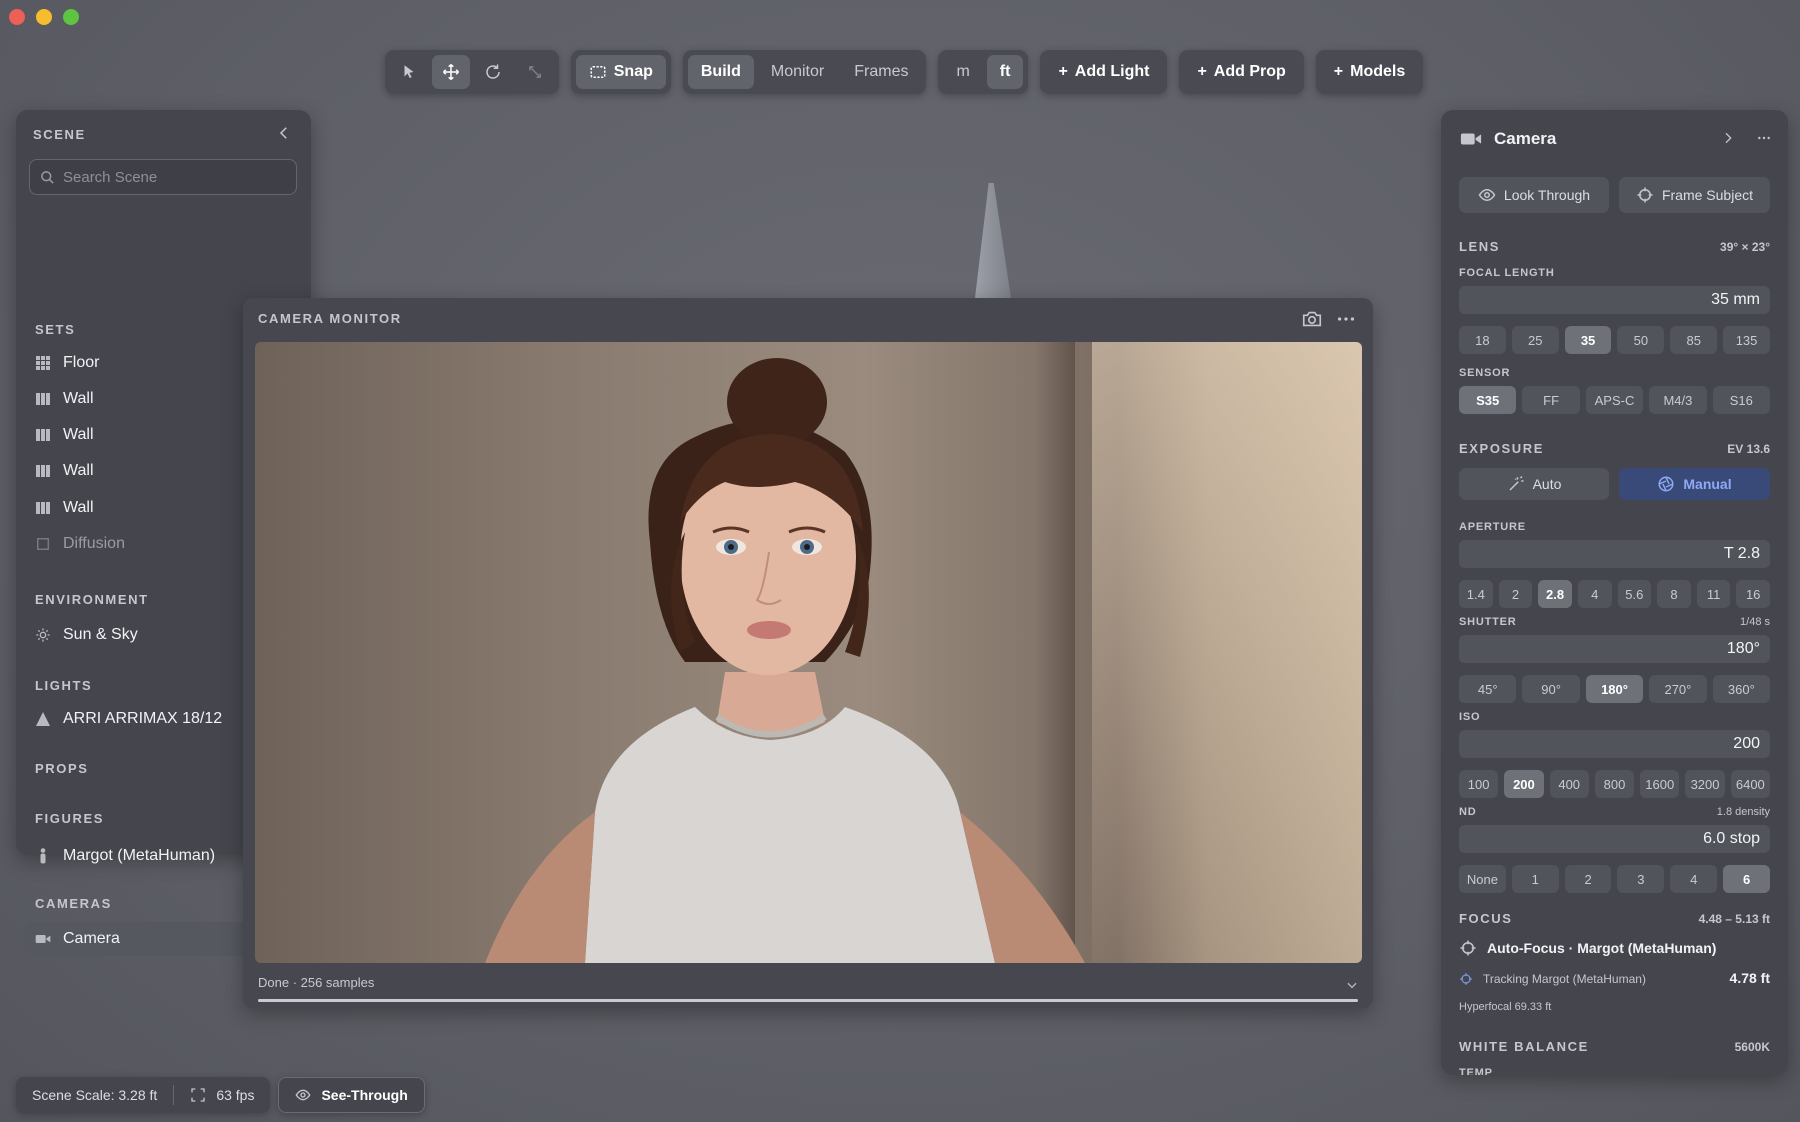 Image resolution: width=1800 pixels, height=1122 pixels. Describe the element at coordinates (535, 72) in the screenshot. I see `scale-tool-button` at that location.